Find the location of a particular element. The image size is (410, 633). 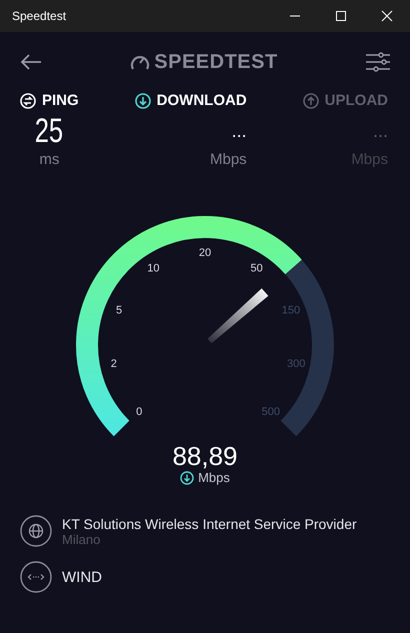

gauge-tick-label: 20 is located at coordinates (205, 253).